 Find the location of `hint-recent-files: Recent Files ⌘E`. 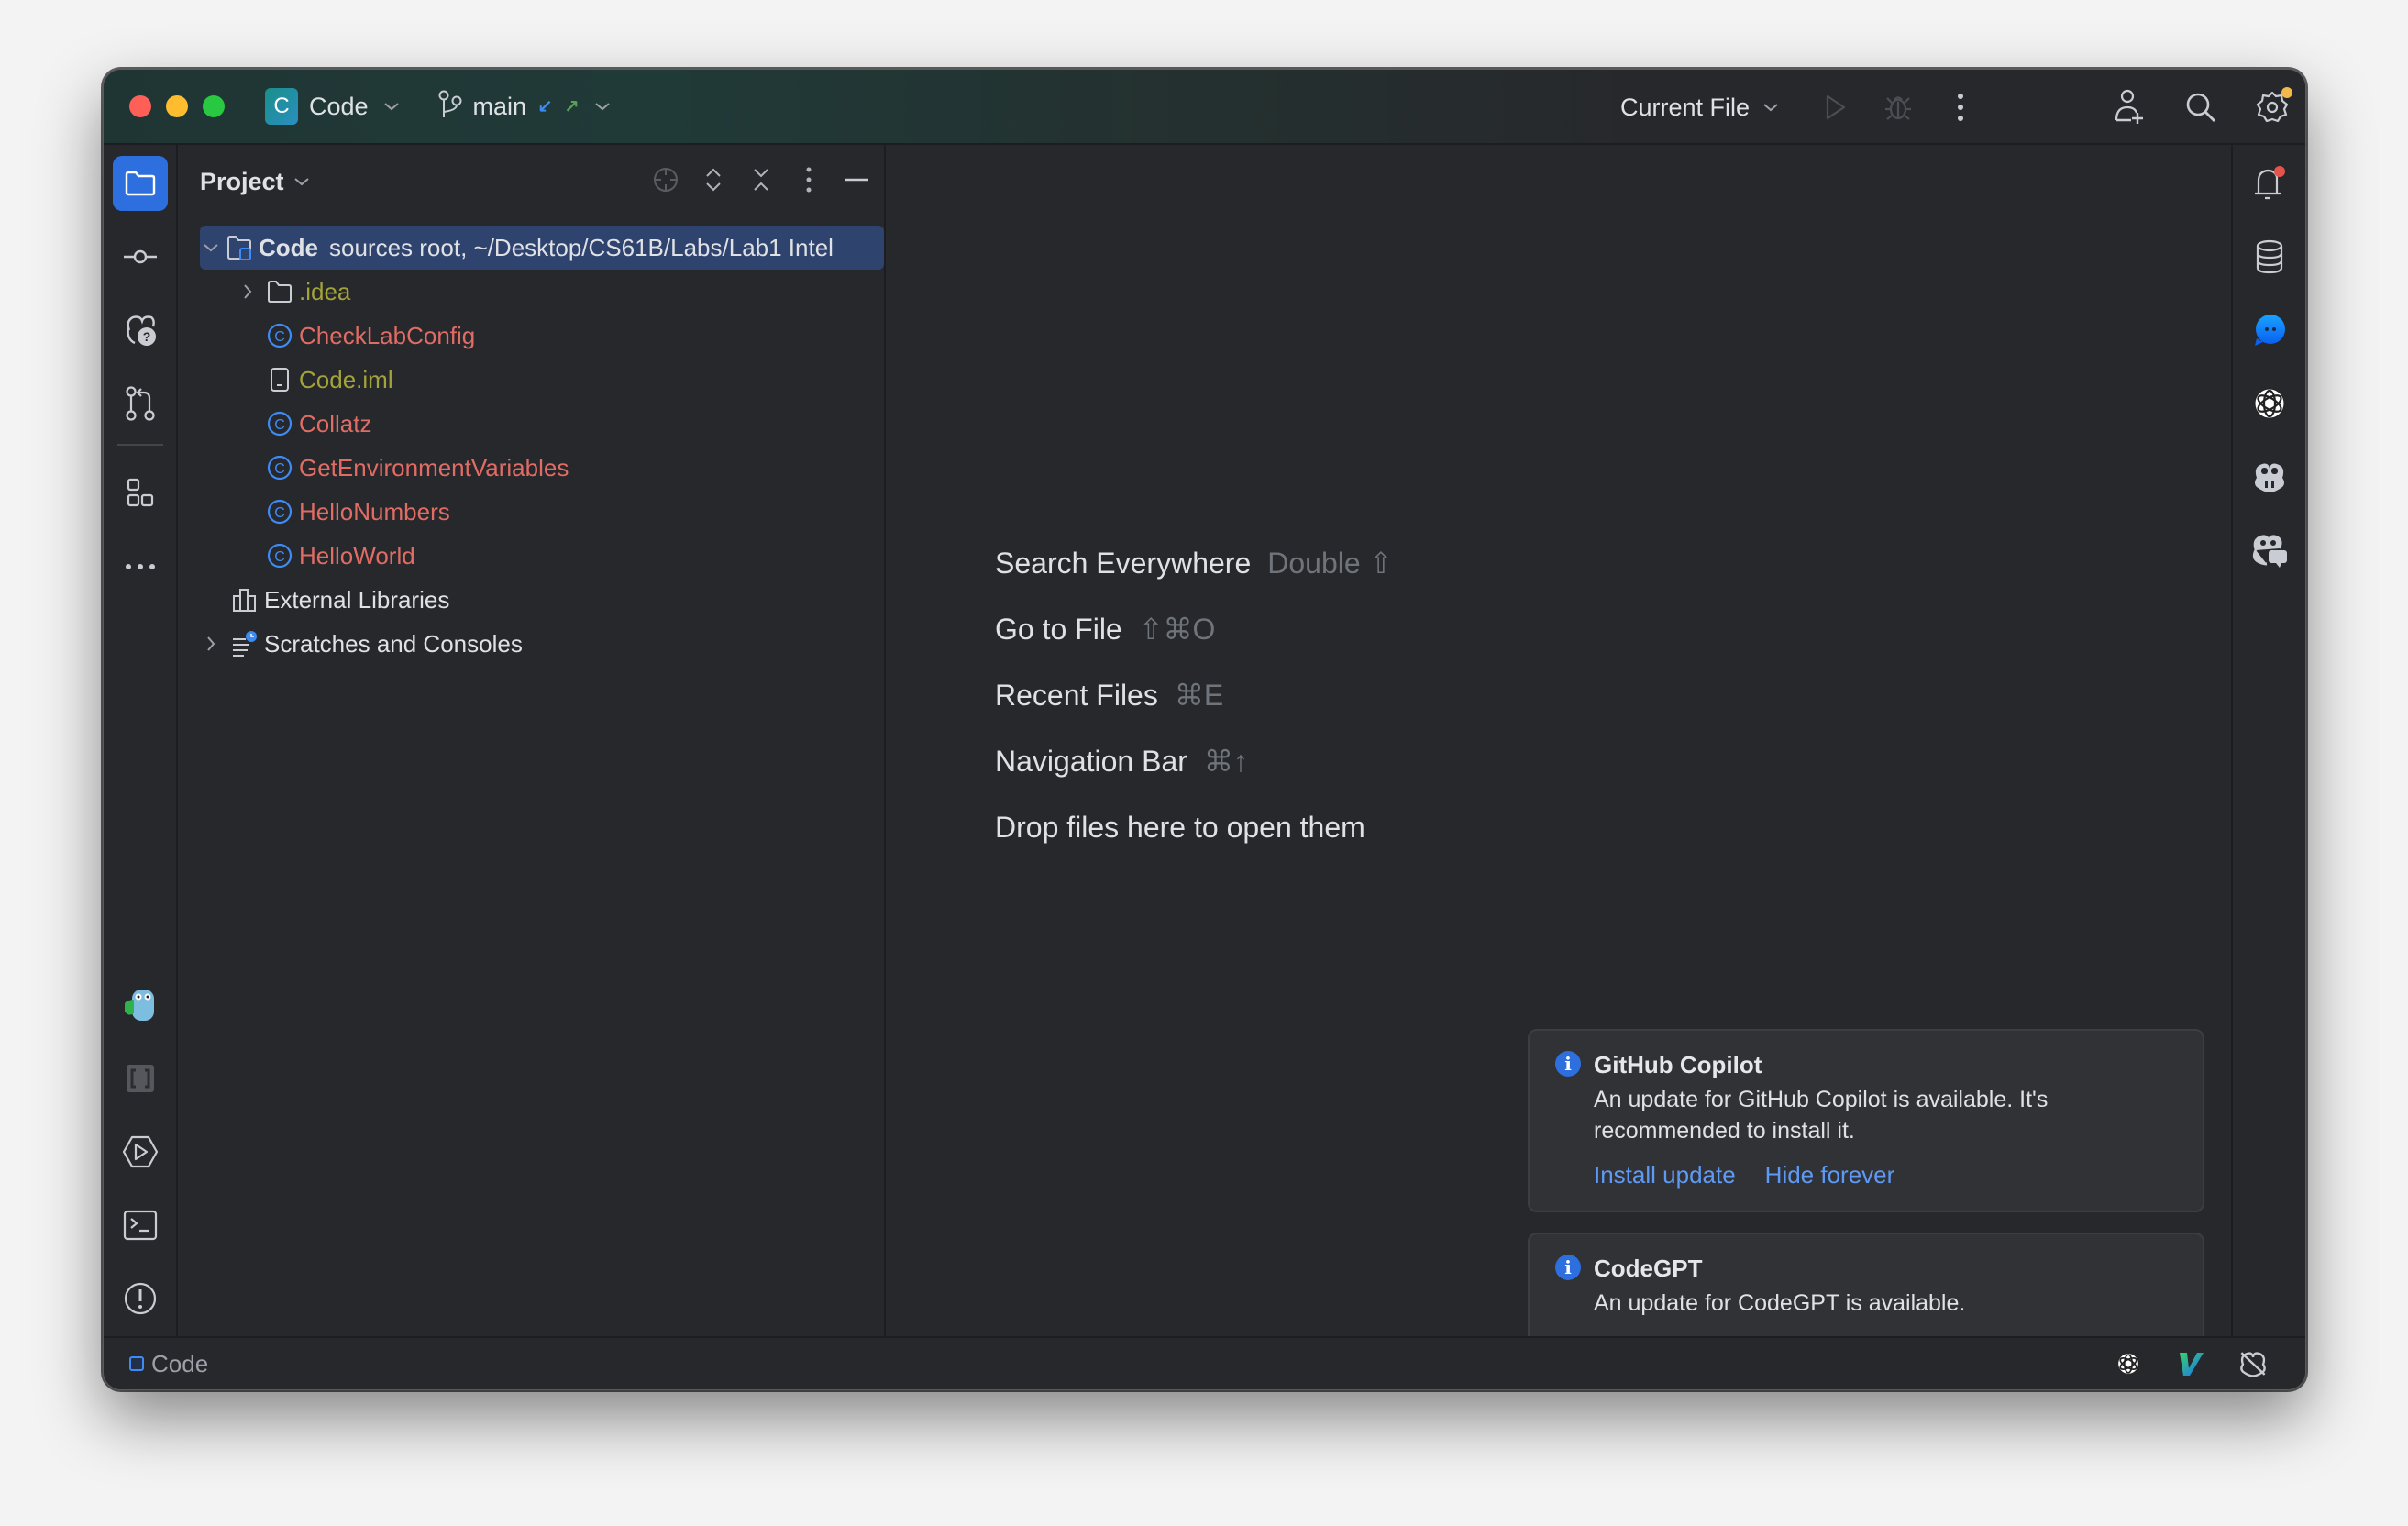

hint-recent-files: Recent Files ⌘E is located at coordinates (1194, 695).